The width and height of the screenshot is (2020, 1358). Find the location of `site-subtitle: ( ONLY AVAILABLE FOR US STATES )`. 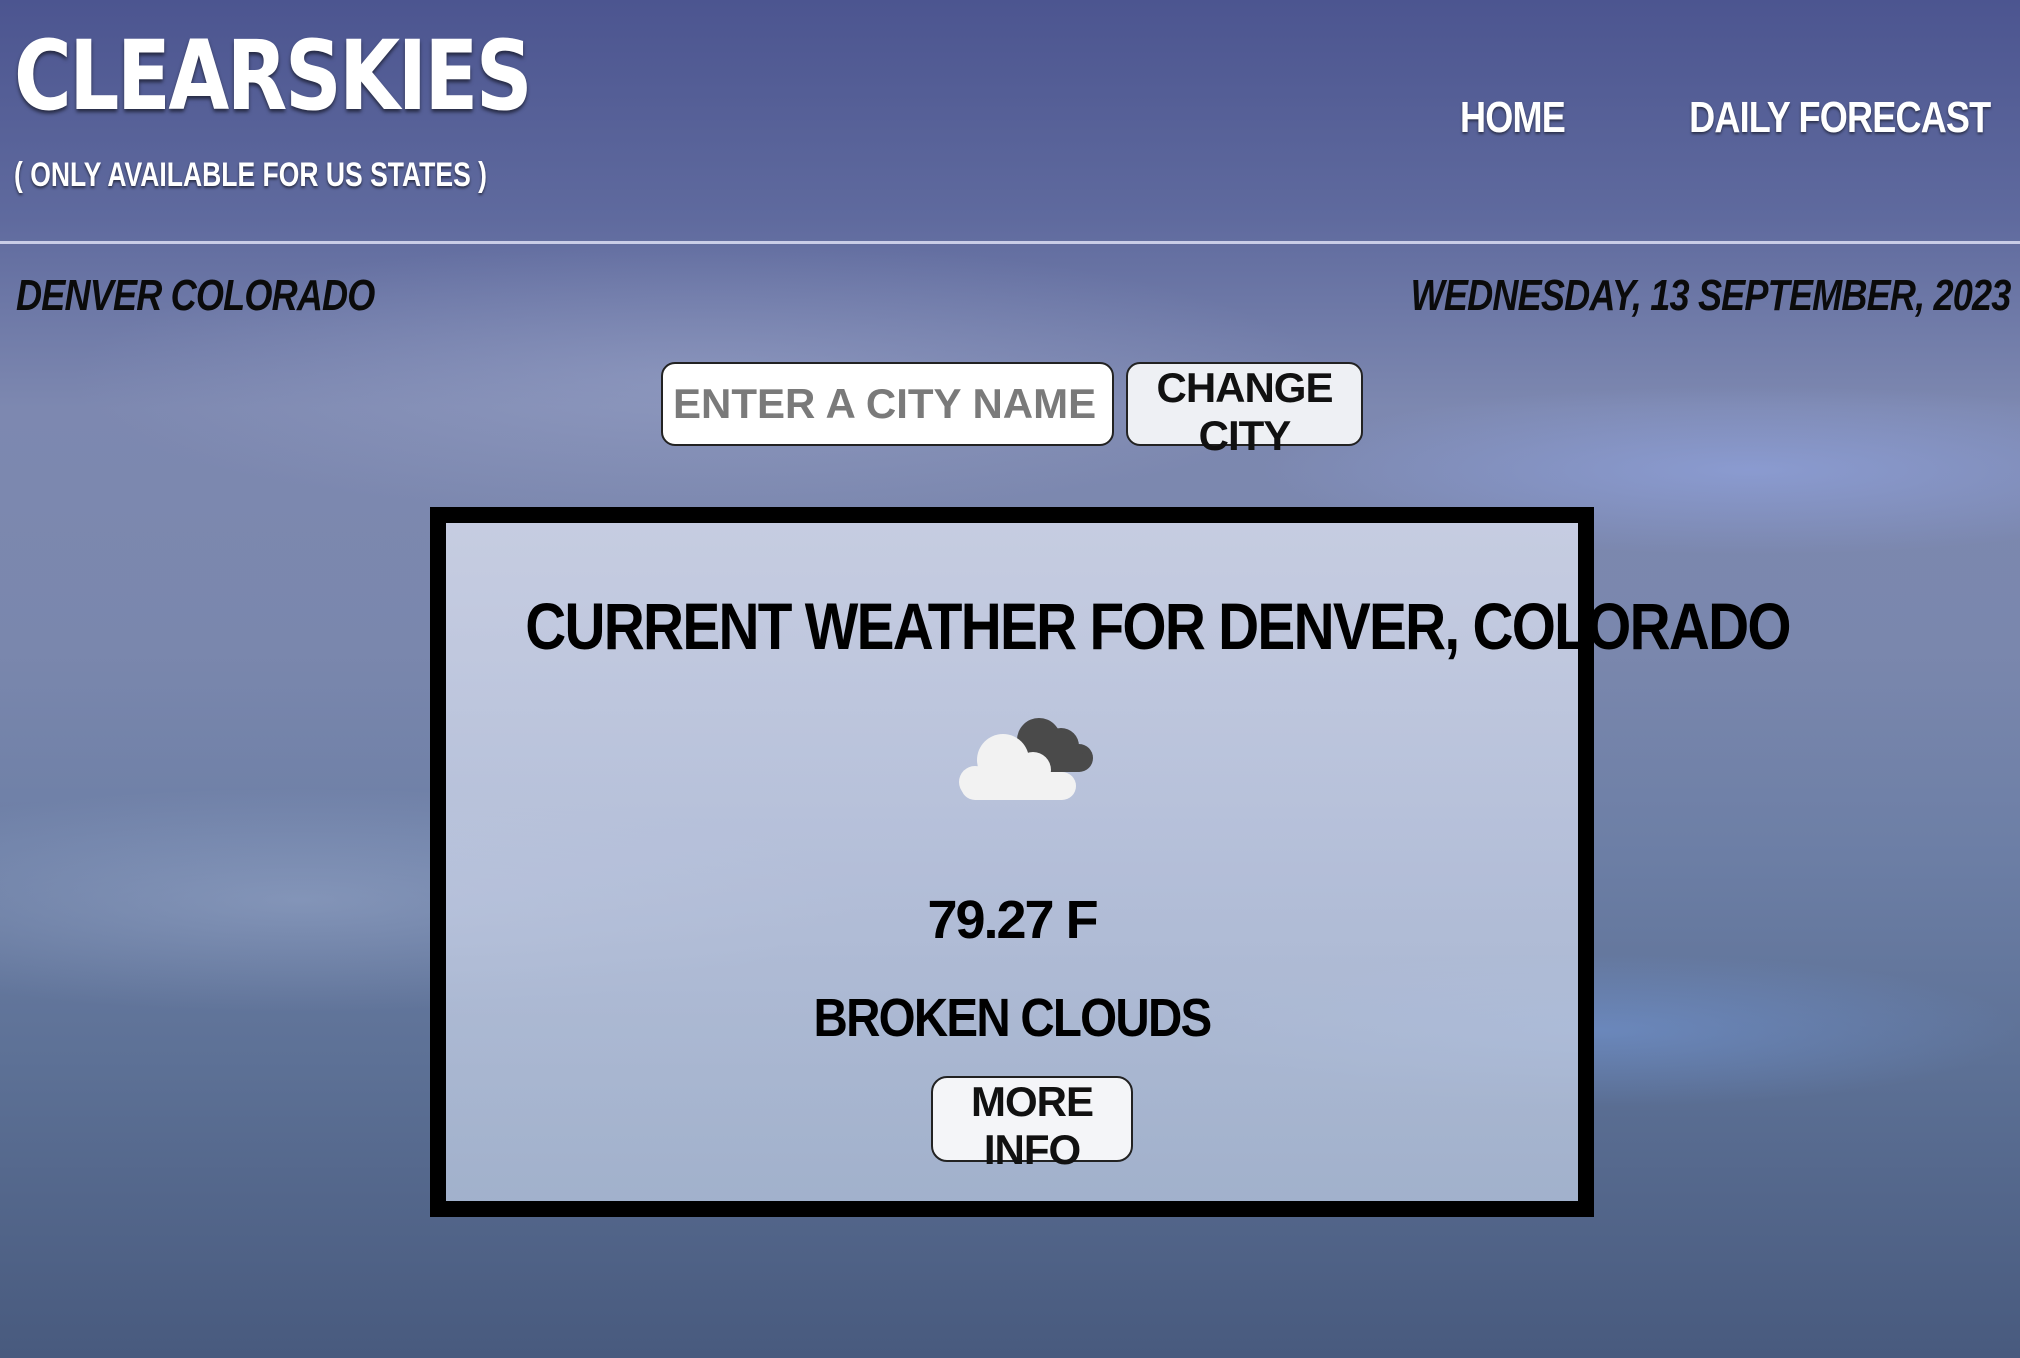

site-subtitle: ( ONLY AVAILABLE FOR US STATES ) is located at coordinates (250, 175).